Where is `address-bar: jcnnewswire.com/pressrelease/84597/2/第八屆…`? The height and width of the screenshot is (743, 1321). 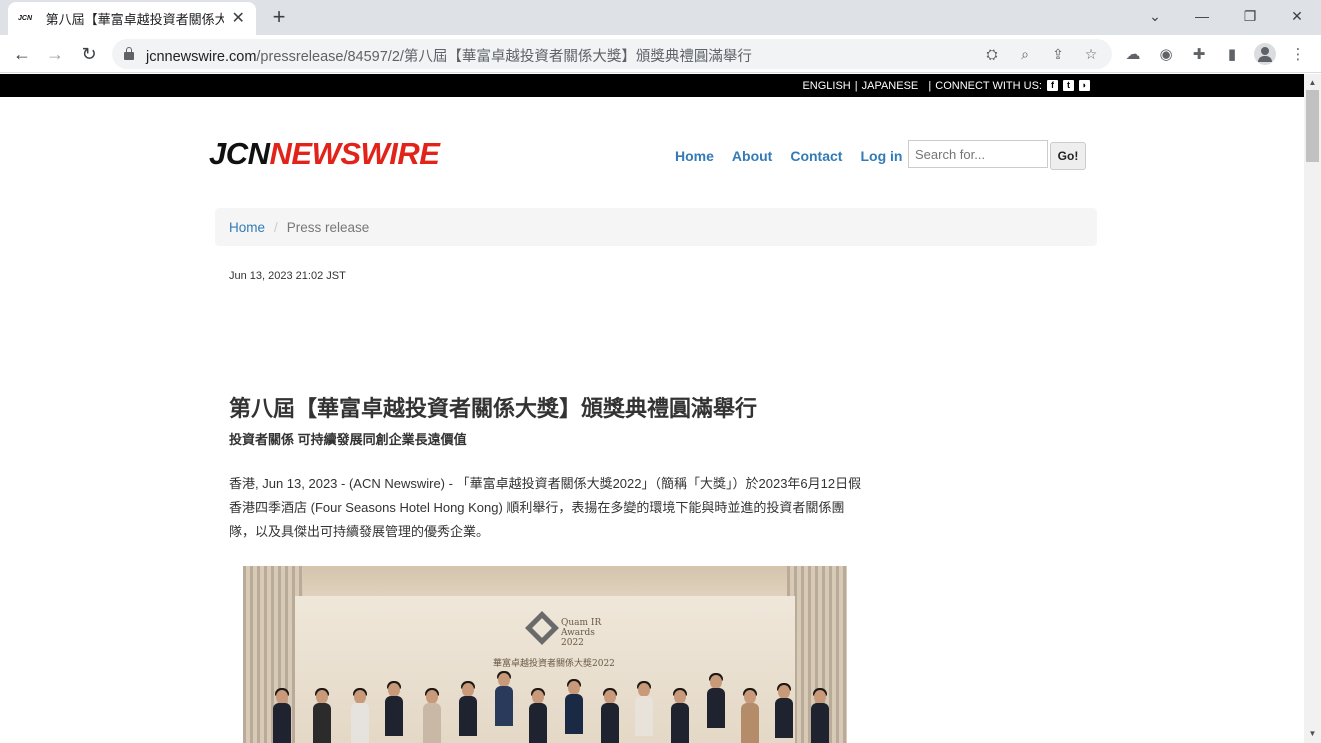
address-bar: jcnnewswire.com/pressrelease/84597/2/第八屆… is located at coordinates (612, 54).